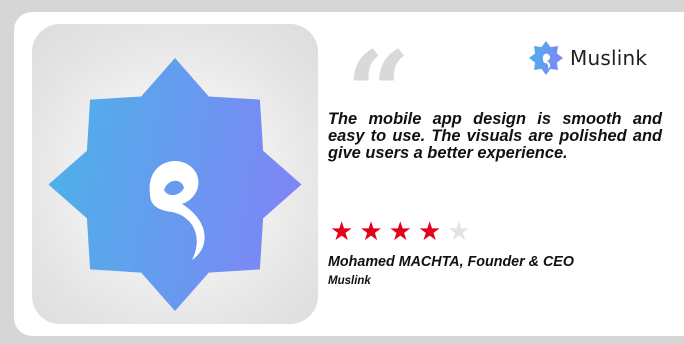 The image size is (684, 344). Describe the element at coordinates (451, 262) in the screenshot. I see `reviewer-name: Mohamed MACHTA, Founder & CEO` at that location.